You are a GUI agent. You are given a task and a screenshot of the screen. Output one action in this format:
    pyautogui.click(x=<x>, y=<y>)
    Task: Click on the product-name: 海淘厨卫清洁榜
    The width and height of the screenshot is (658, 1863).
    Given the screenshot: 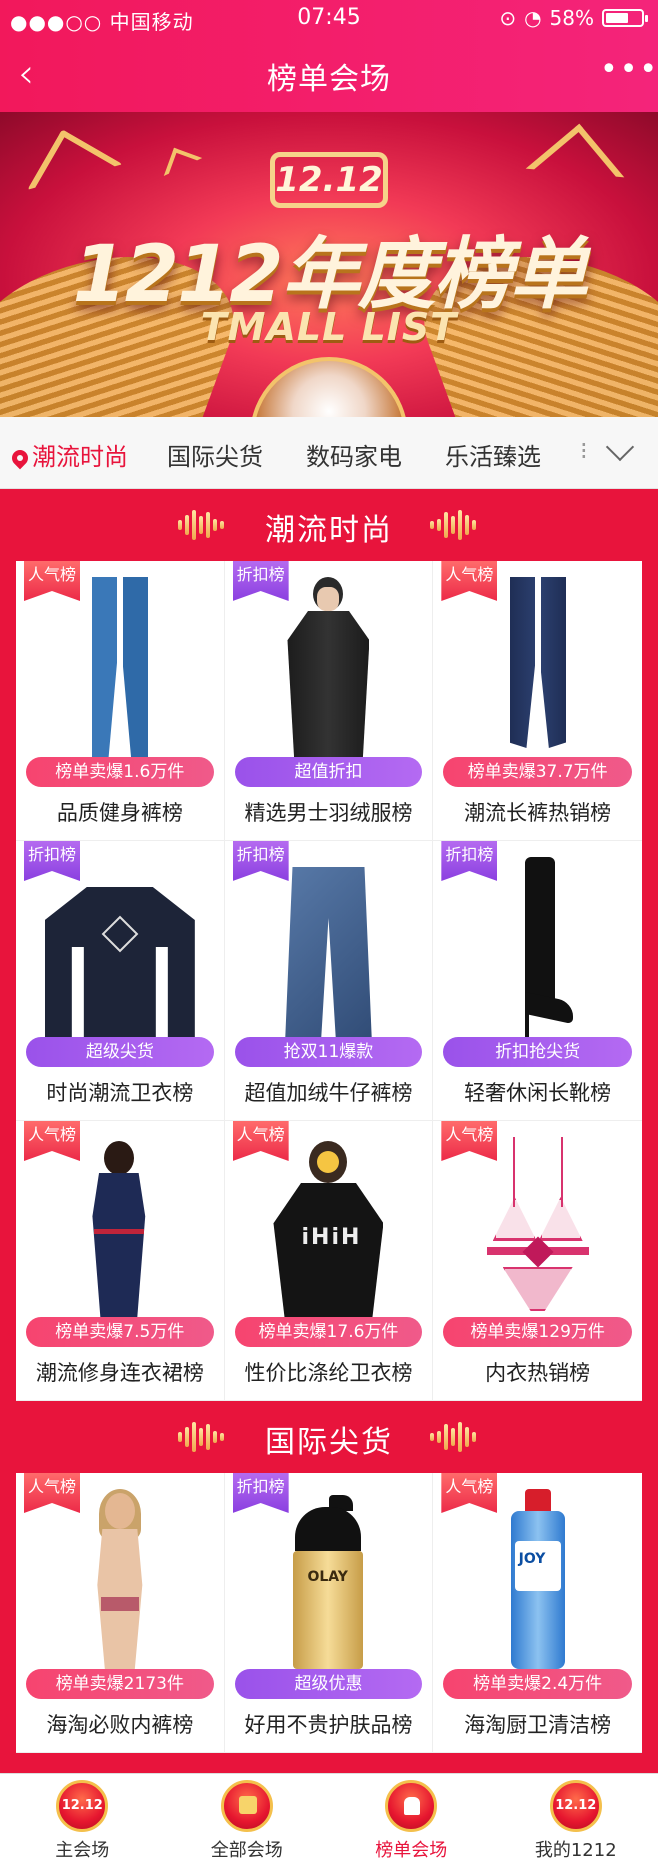 What is the action you would take?
    pyautogui.click(x=538, y=1725)
    